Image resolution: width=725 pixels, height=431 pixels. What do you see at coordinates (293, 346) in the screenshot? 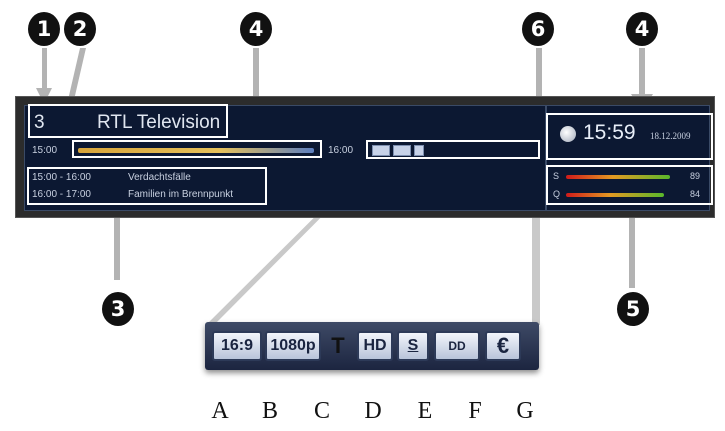
I see `resolution-icon: 1080p` at bounding box center [293, 346].